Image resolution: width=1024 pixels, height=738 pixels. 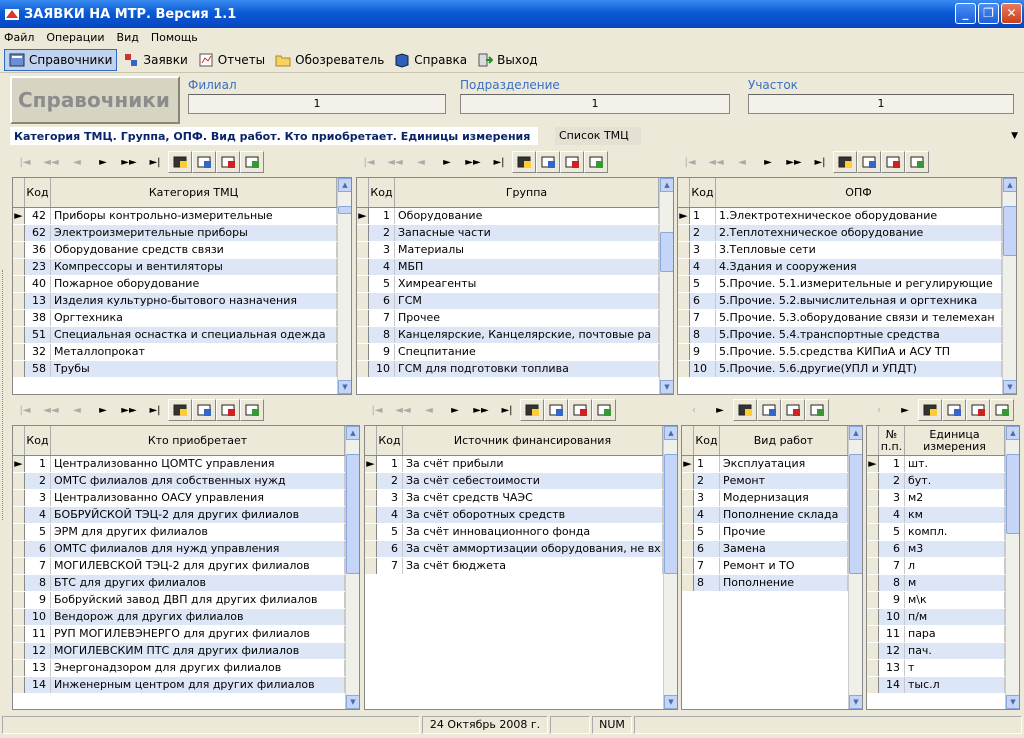 I want to click on table-row: 5 Химреагенты, so click(x=515, y=284).